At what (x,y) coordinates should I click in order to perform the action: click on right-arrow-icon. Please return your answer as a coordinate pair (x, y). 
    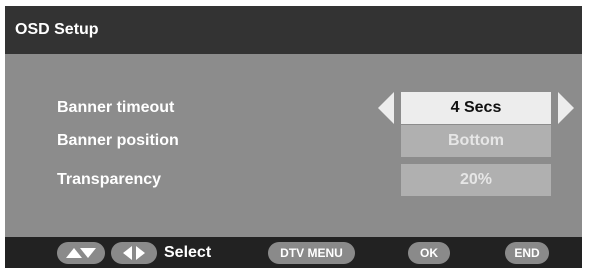
    Looking at the image, I should click on (566, 108).